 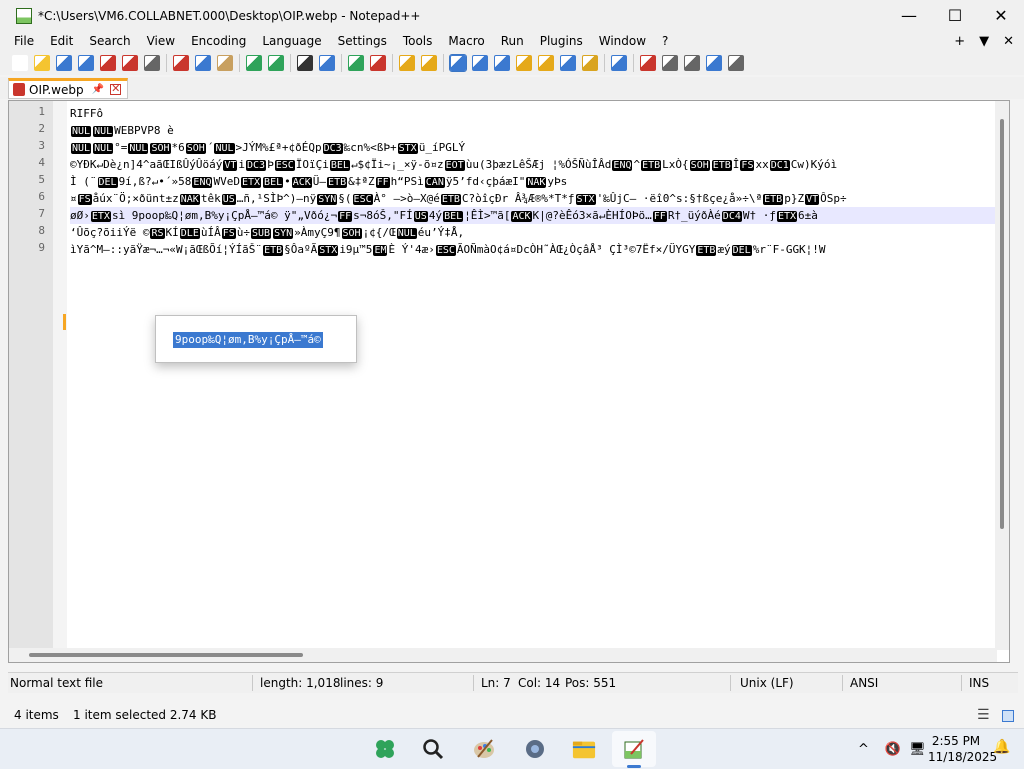 What do you see at coordinates (512, 41) in the screenshot?
I see `menu-run: Run` at bounding box center [512, 41].